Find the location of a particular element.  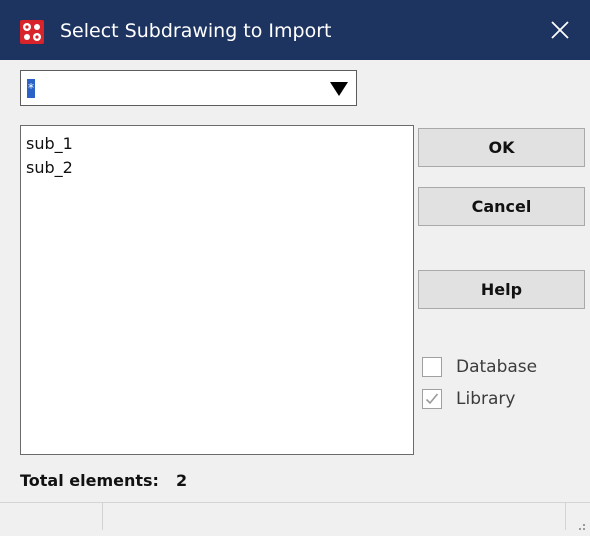

filter-value: * is located at coordinates (31, 88).